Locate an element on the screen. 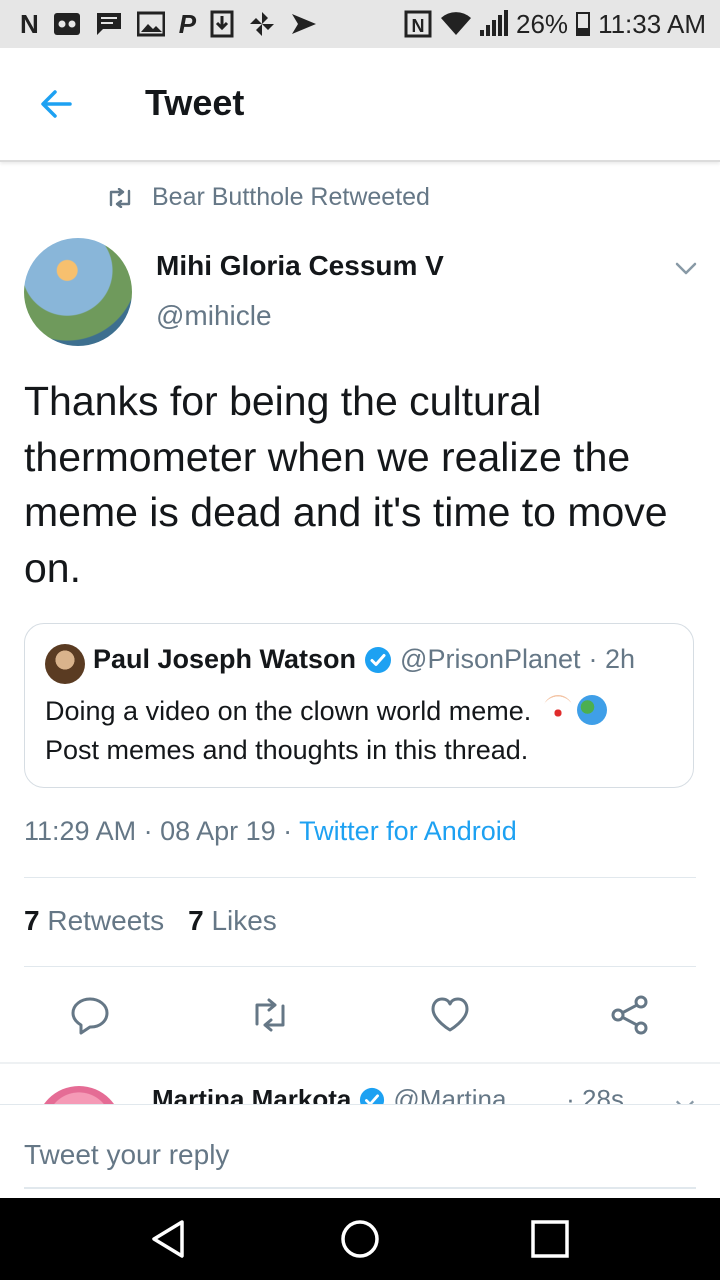  quoted-avatar is located at coordinates (65, 664).